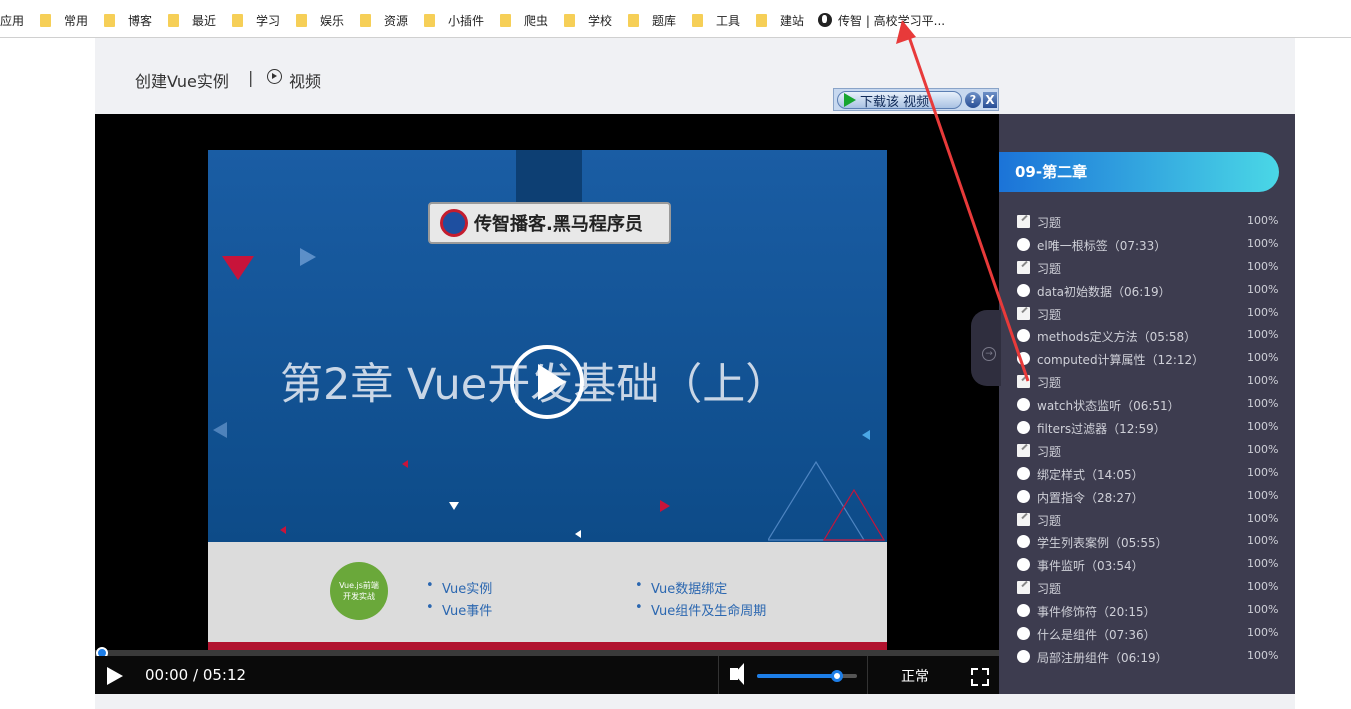 This screenshot has width=1351, height=709. I want to click on bookmark-item: 最近, so click(192, 20).